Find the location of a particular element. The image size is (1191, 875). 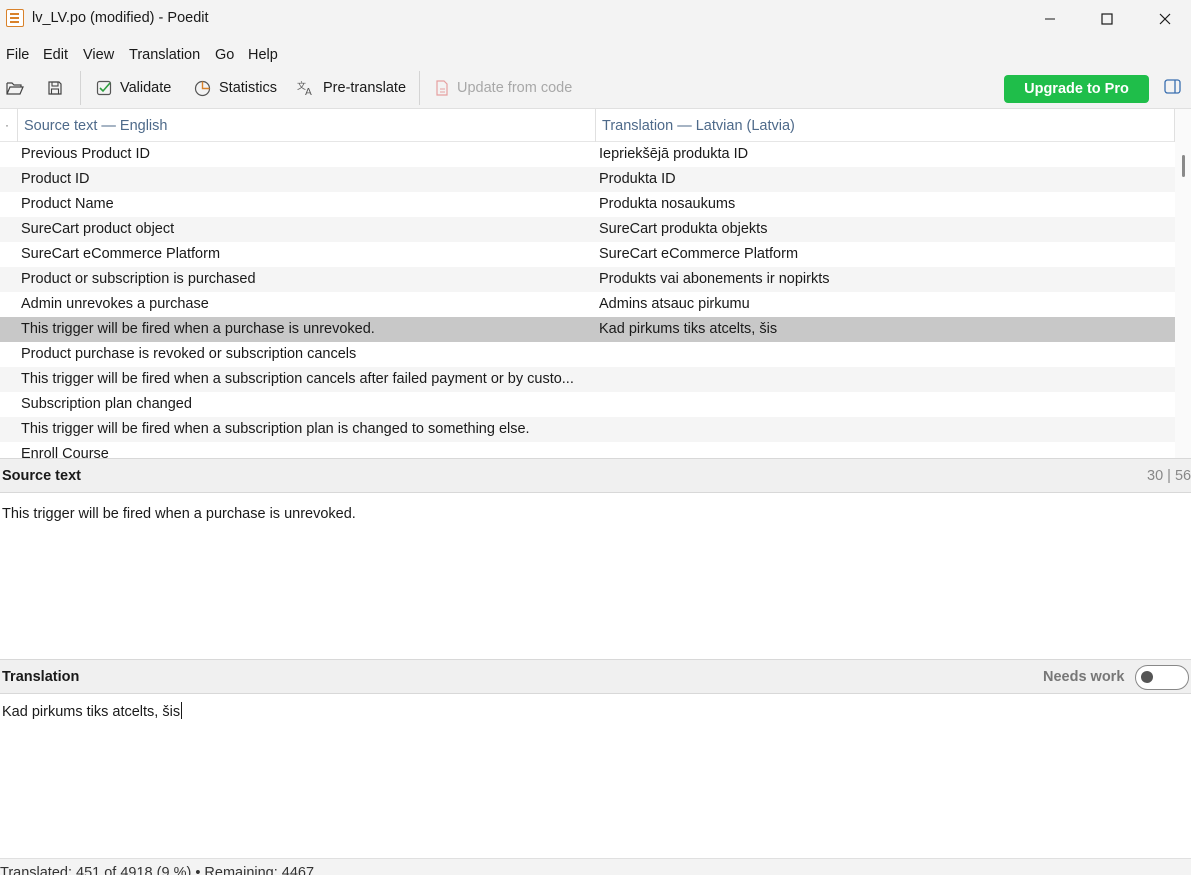

character-counter: 30 | 56 is located at coordinates (1169, 476).